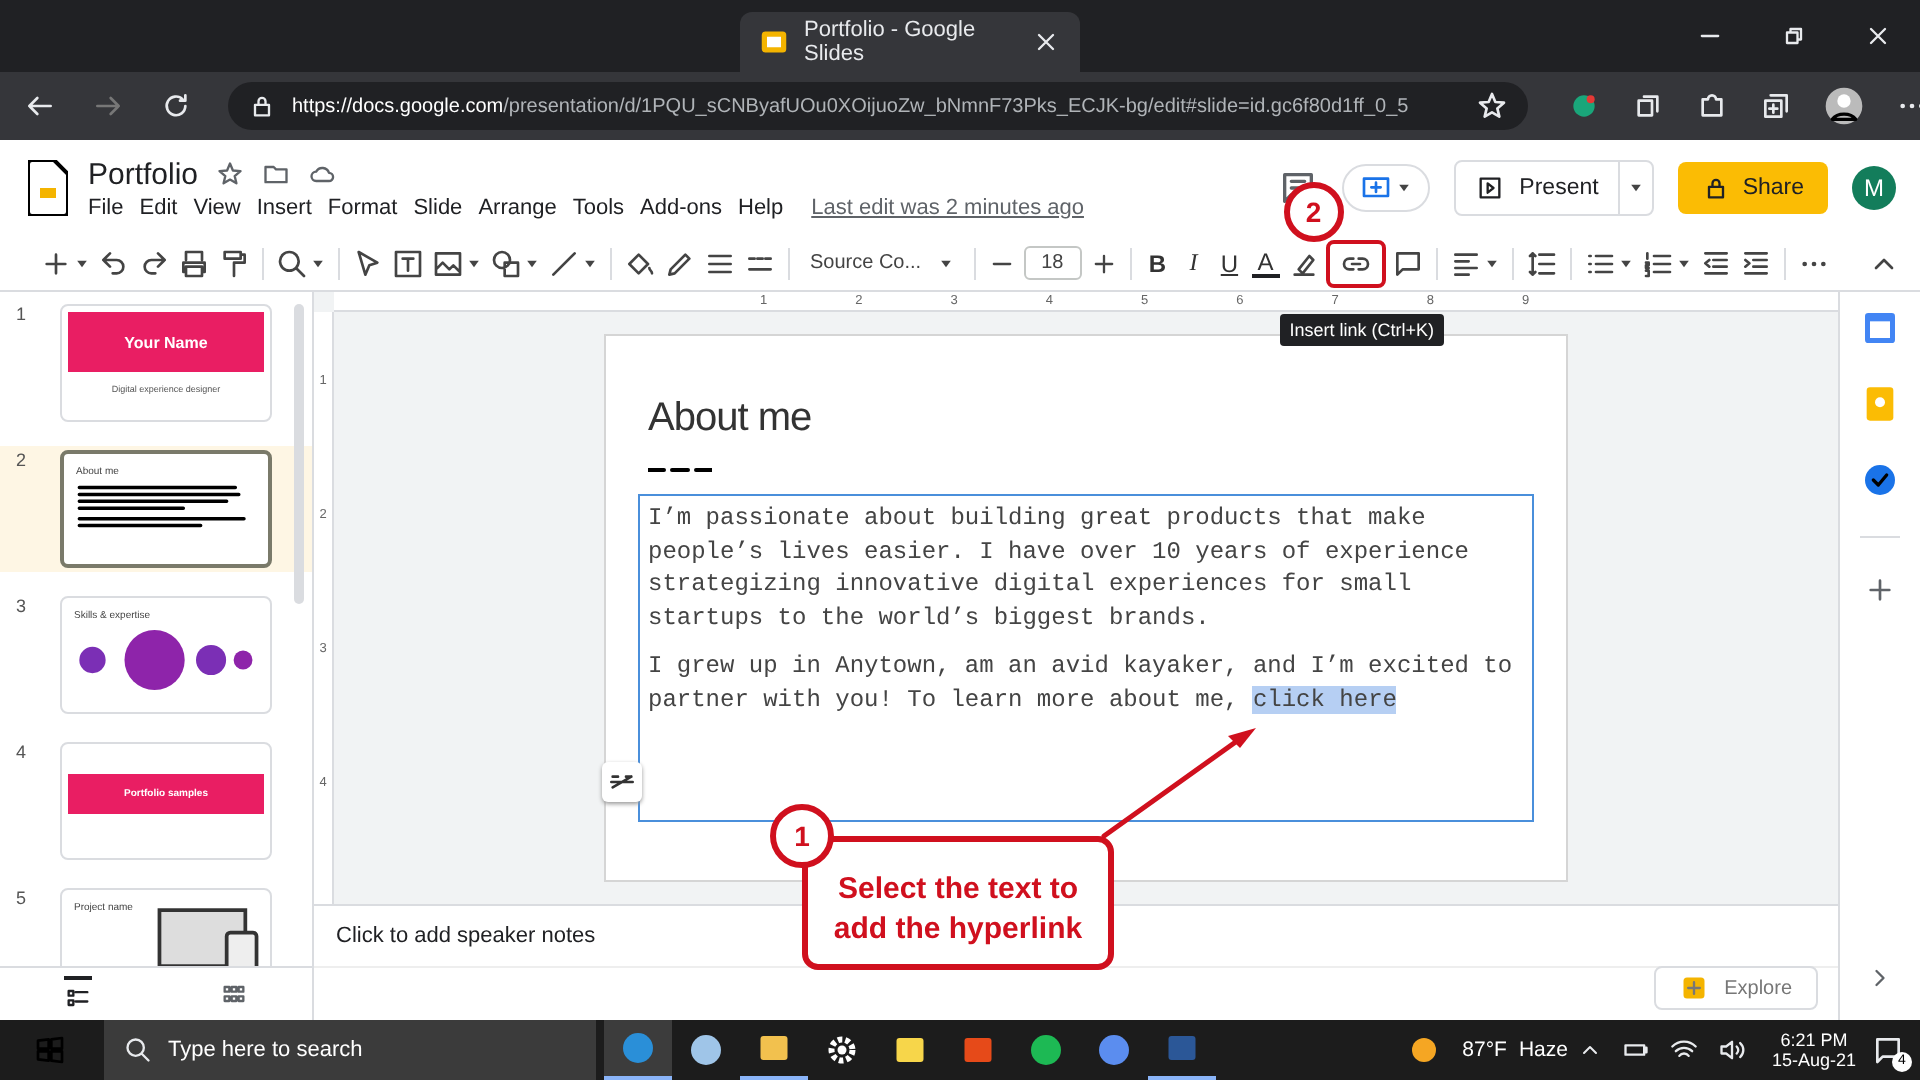 Image resolution: width=1920 pixels, height=1080 pixels. I want to click on profile-avatar-icon, so click(1844, 106).